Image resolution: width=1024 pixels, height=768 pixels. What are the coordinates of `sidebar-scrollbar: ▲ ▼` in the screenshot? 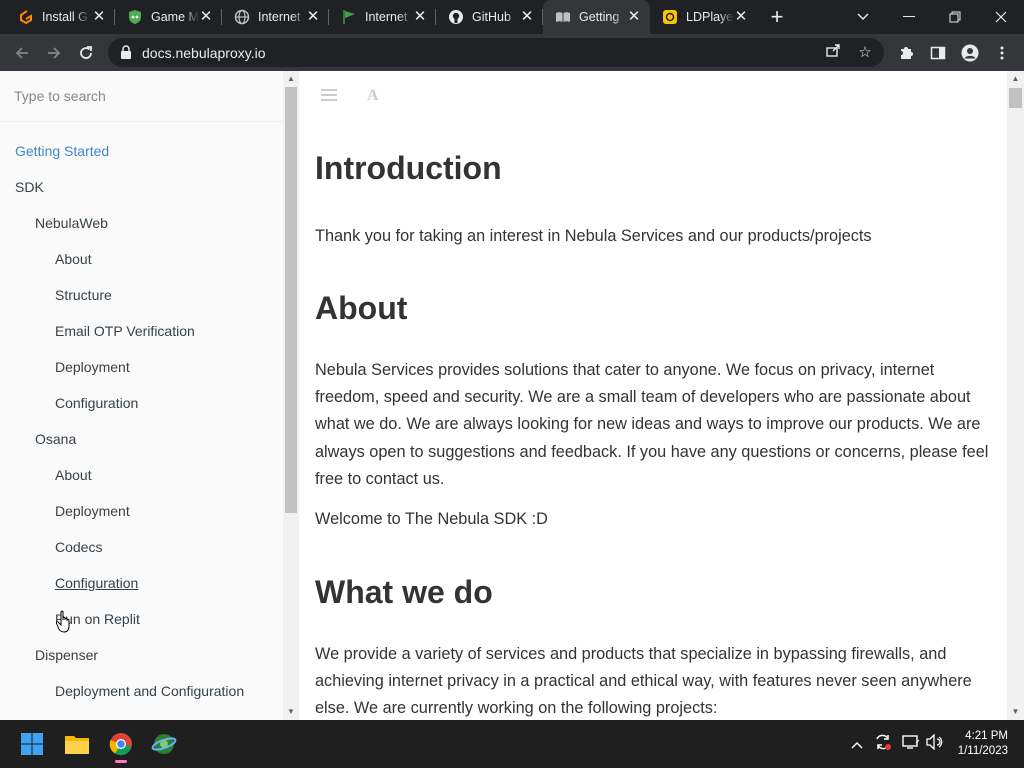 It's located at (291, 395).